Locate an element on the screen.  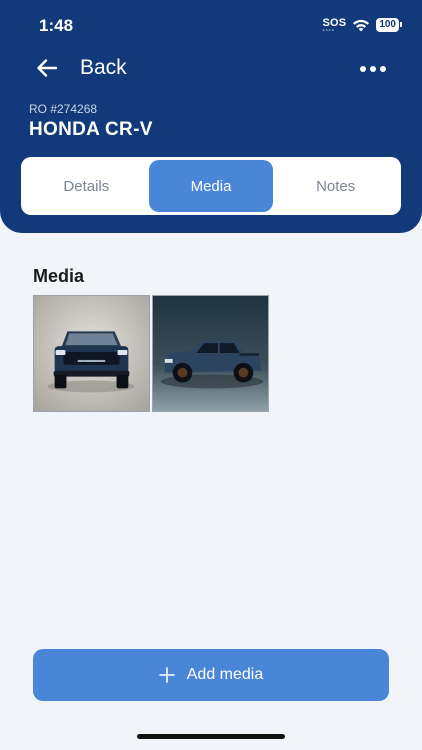
wifi-icon is located at coordinates (361, 25).